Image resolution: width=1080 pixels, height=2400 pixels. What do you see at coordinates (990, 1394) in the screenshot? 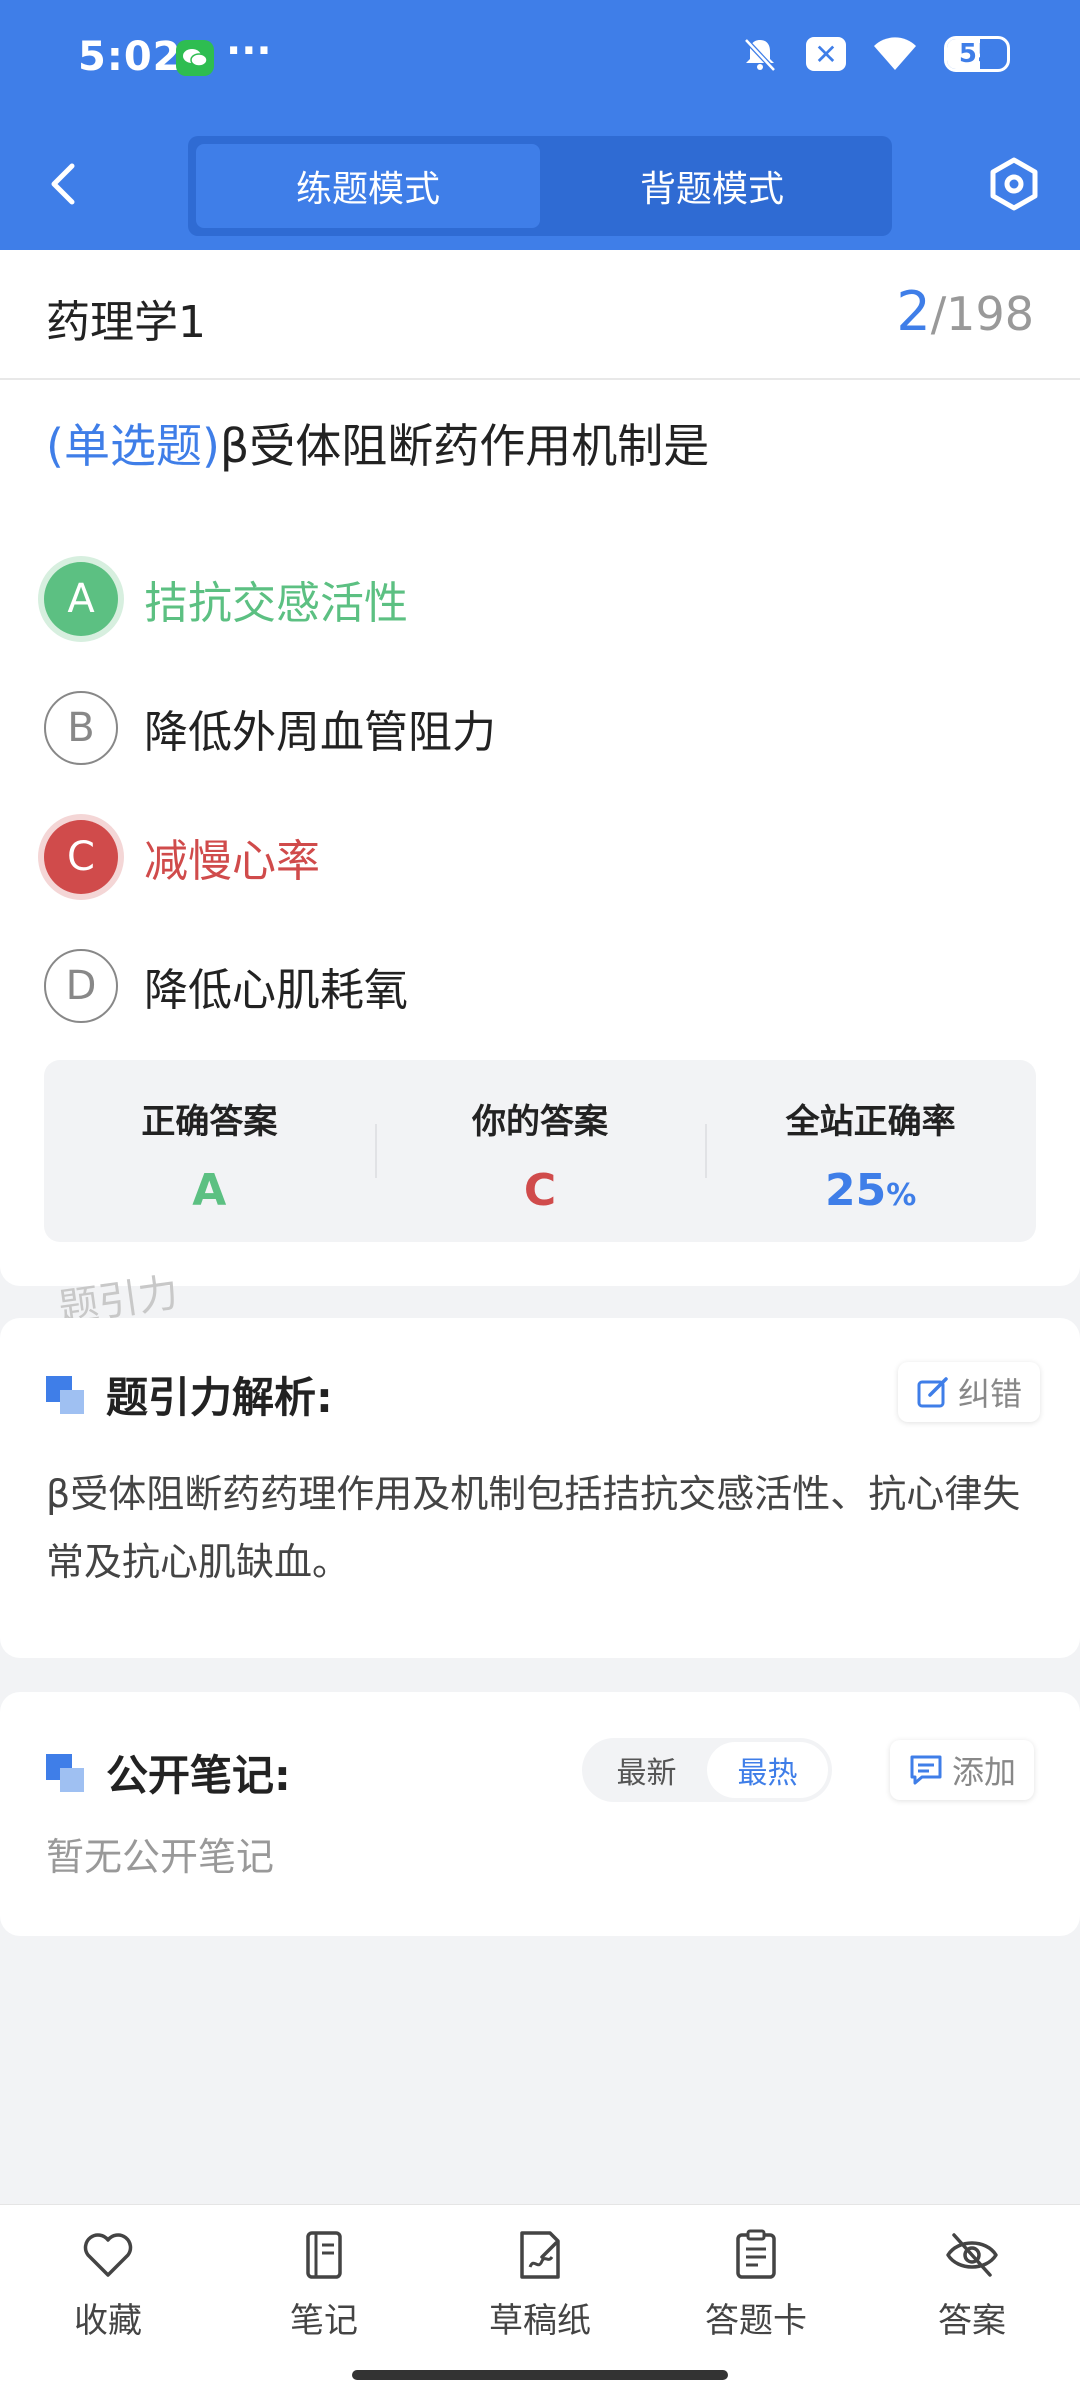
I see `report-error-label: 纠错` at bounding box center [990, 1394].